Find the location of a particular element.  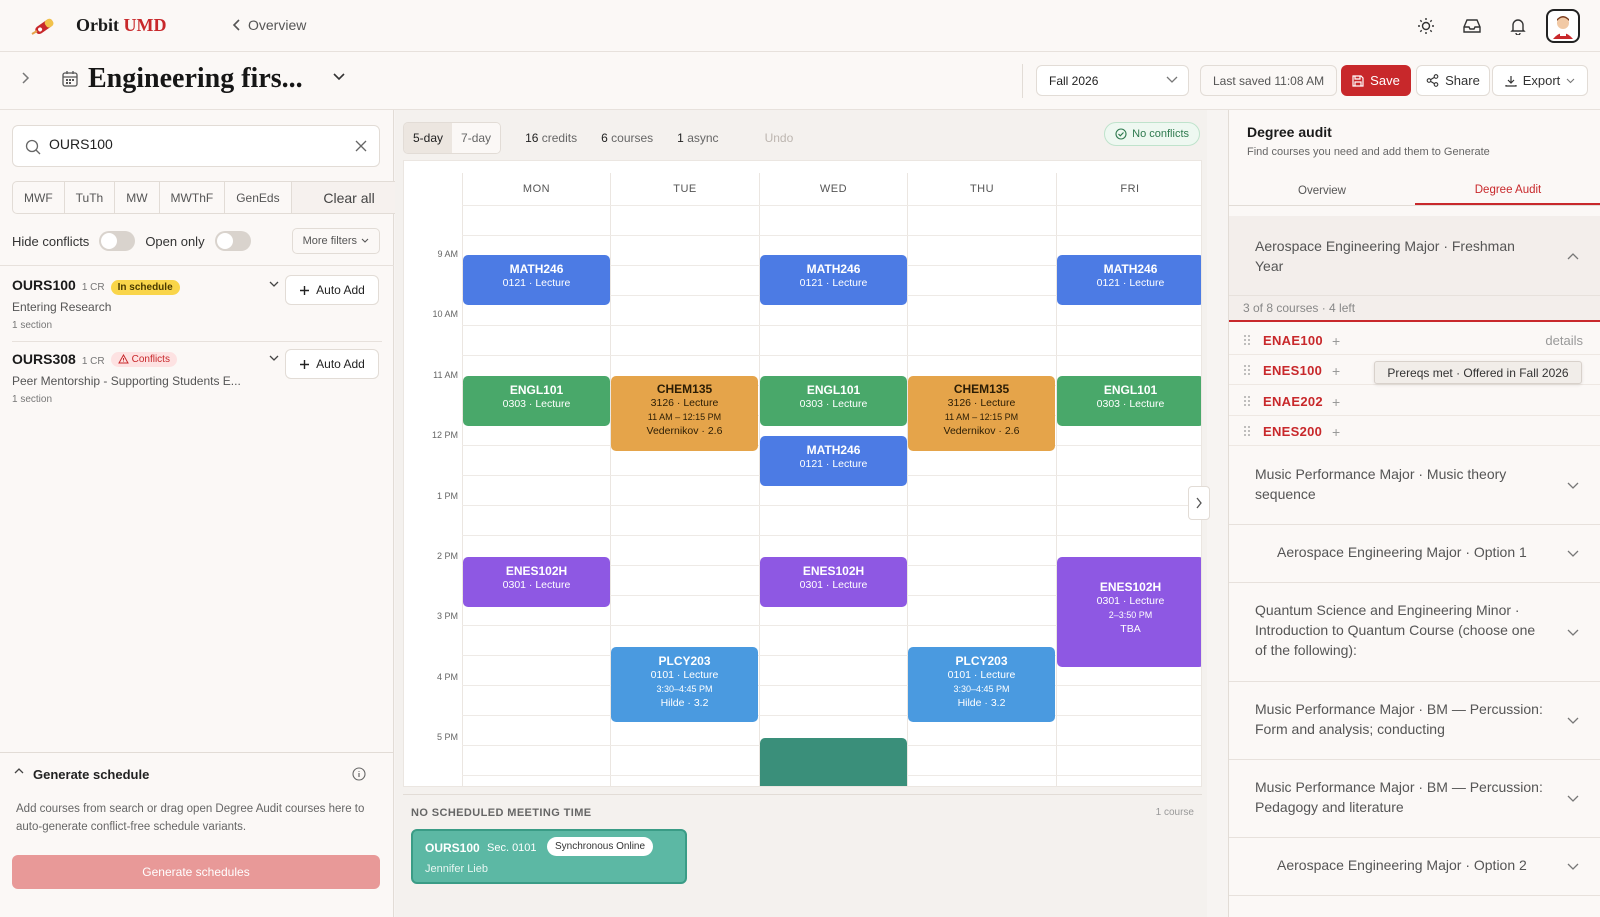

courses-stat: 6 courses is located at coordinates (627, 138).